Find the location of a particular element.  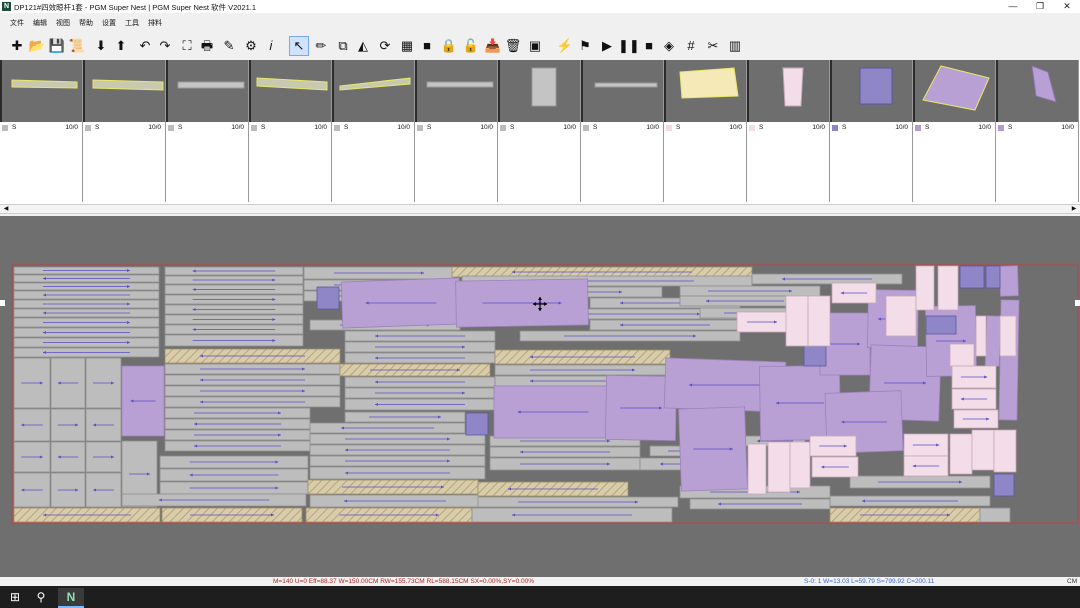

info-icon: 𝑖 is located at coordinates (271, 46).